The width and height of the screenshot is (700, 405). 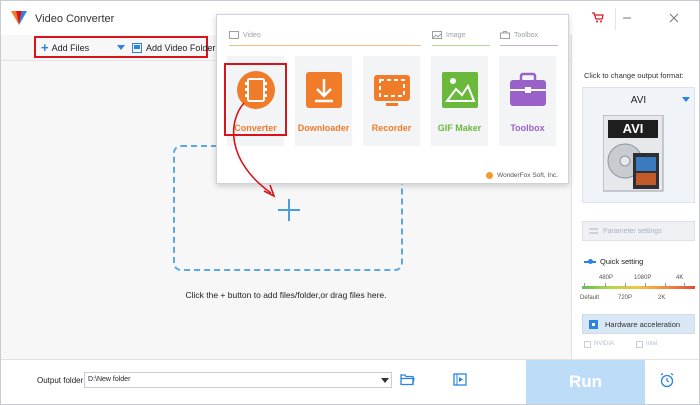 I want to click on open-output-folder-icon, so click(x=460, y=379).